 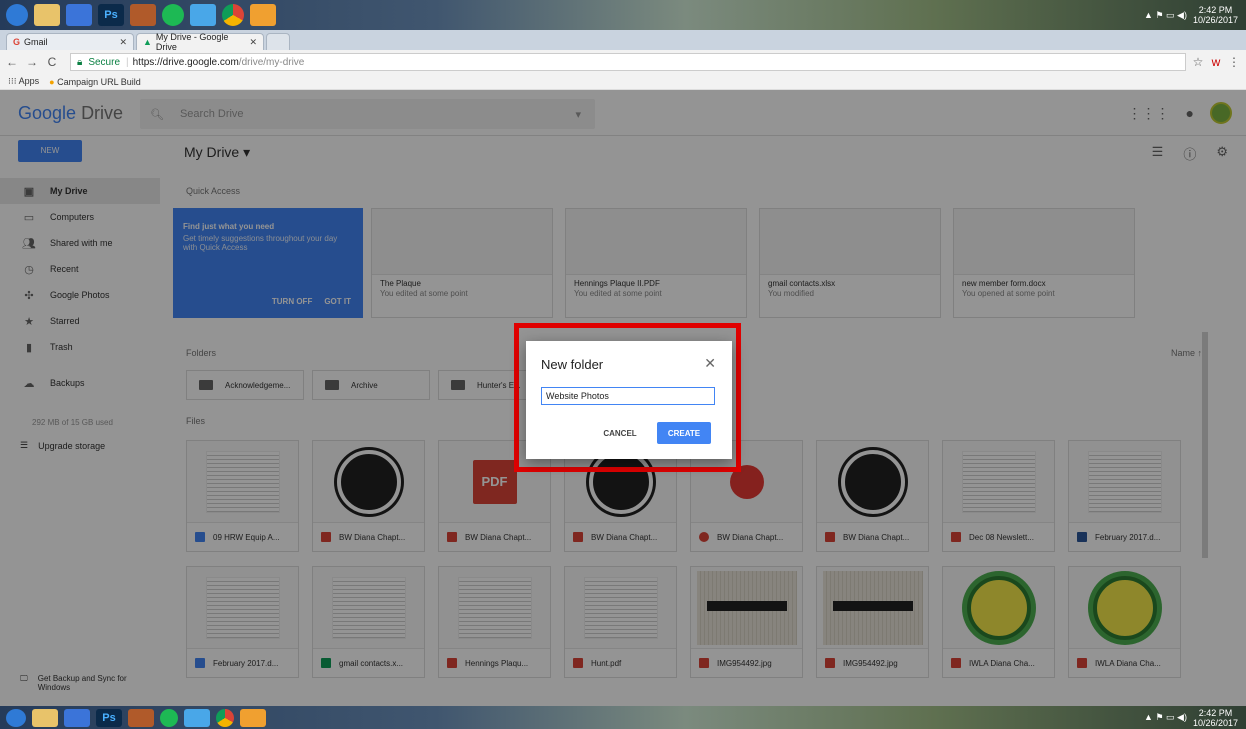 What do you see at coordinates (192, 42) in the screenshot?
I see `tab-label: My Drive - Google Drive` at bounding box center [192, 42].